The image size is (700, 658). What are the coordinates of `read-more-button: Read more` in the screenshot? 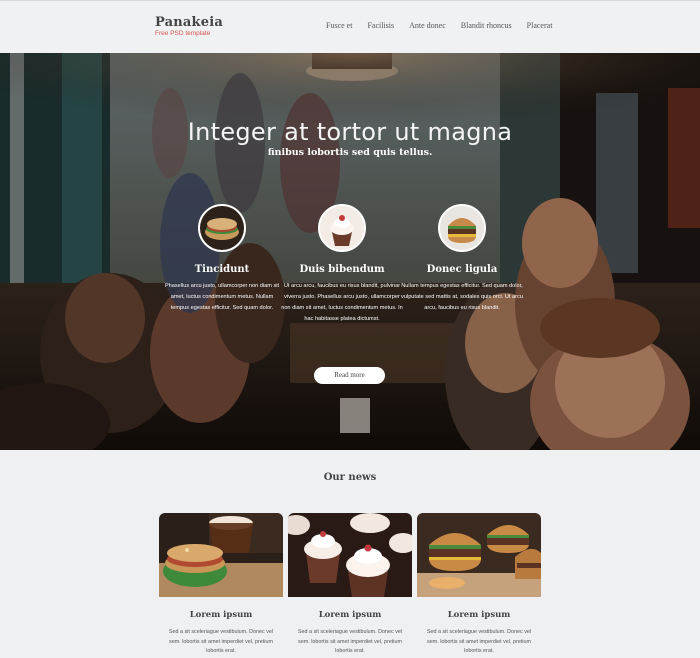 It's located at (349, 375).